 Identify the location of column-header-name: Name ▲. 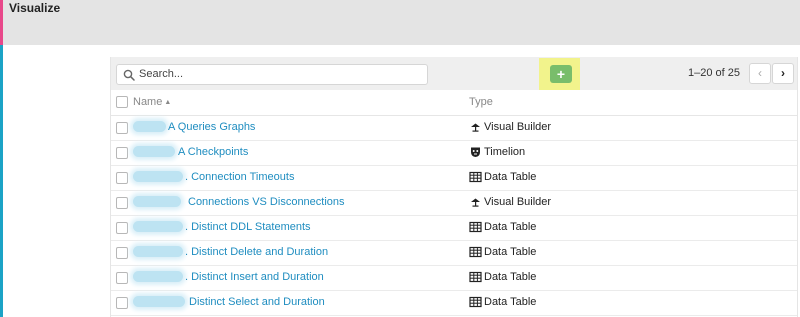
(152, 102).